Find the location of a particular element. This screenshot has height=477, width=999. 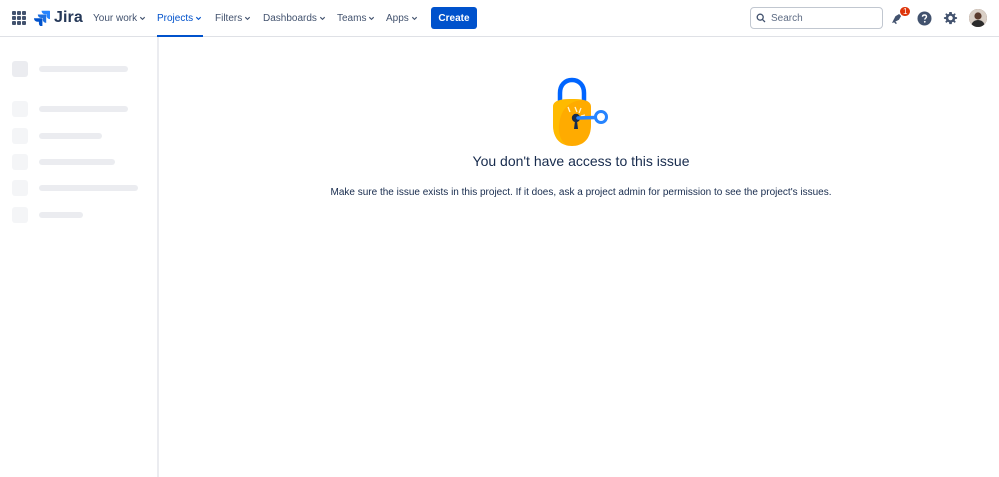

nav-filters-label: Filters is located at coordinates (229, 18).